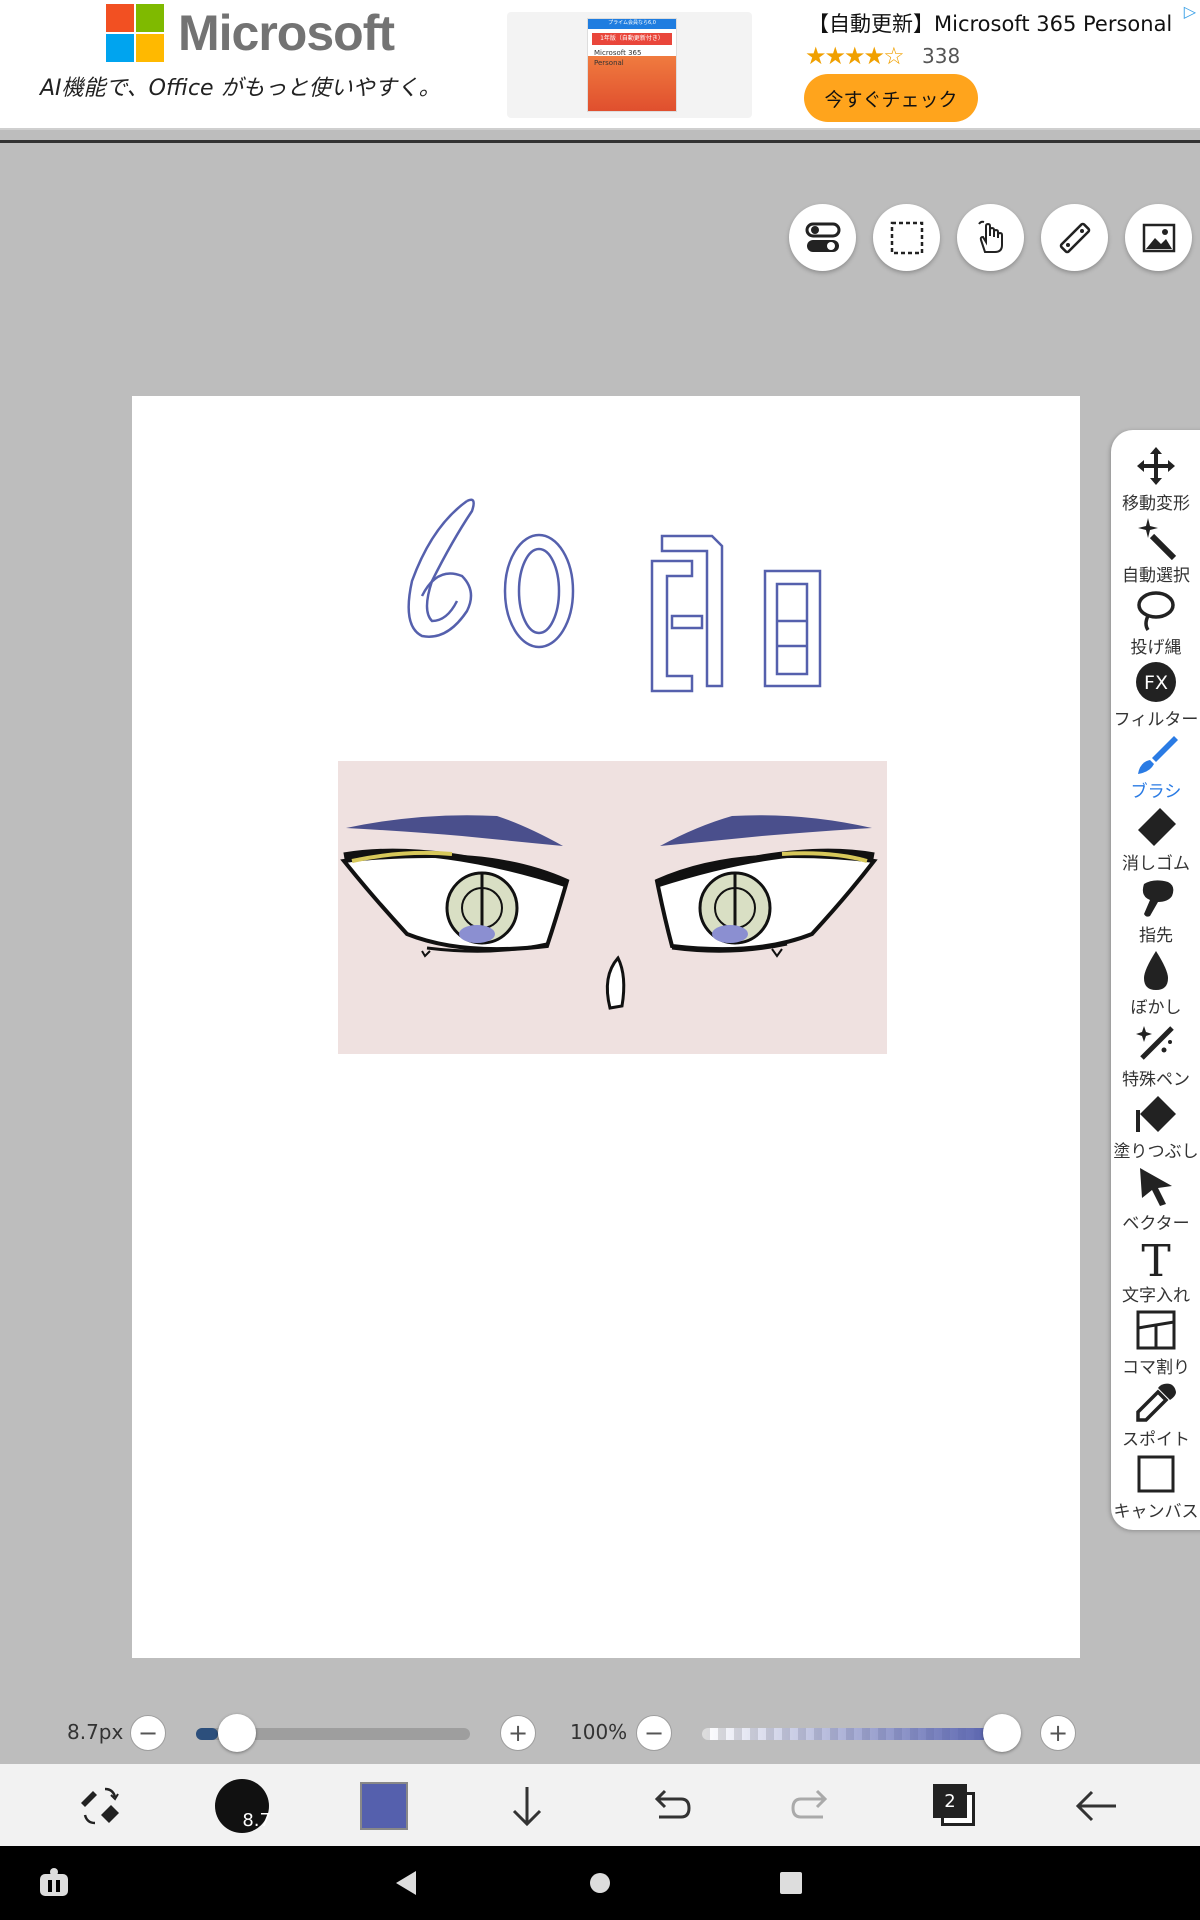 This screenshot has height=1920, width=1200. What do you see at coordinates (1156, 466) in the screenshot?
I see `move-icon` at bounding box center [1156, 466].